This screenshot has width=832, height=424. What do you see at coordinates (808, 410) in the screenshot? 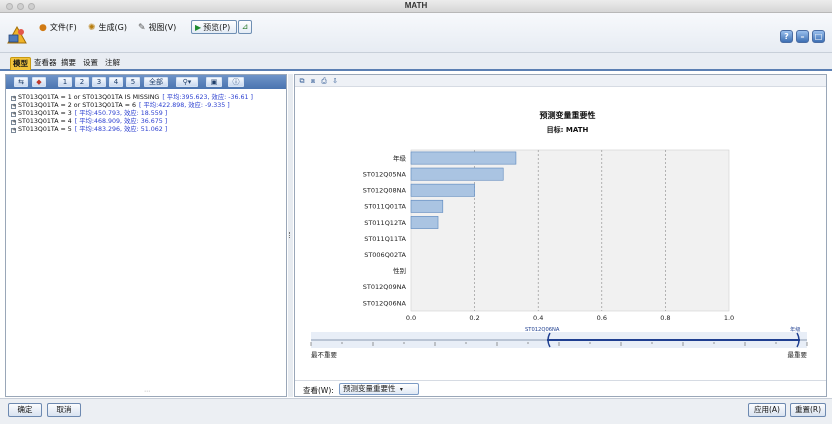
I see `reset-button: 重置(R)` at bounding box center [808, 410].